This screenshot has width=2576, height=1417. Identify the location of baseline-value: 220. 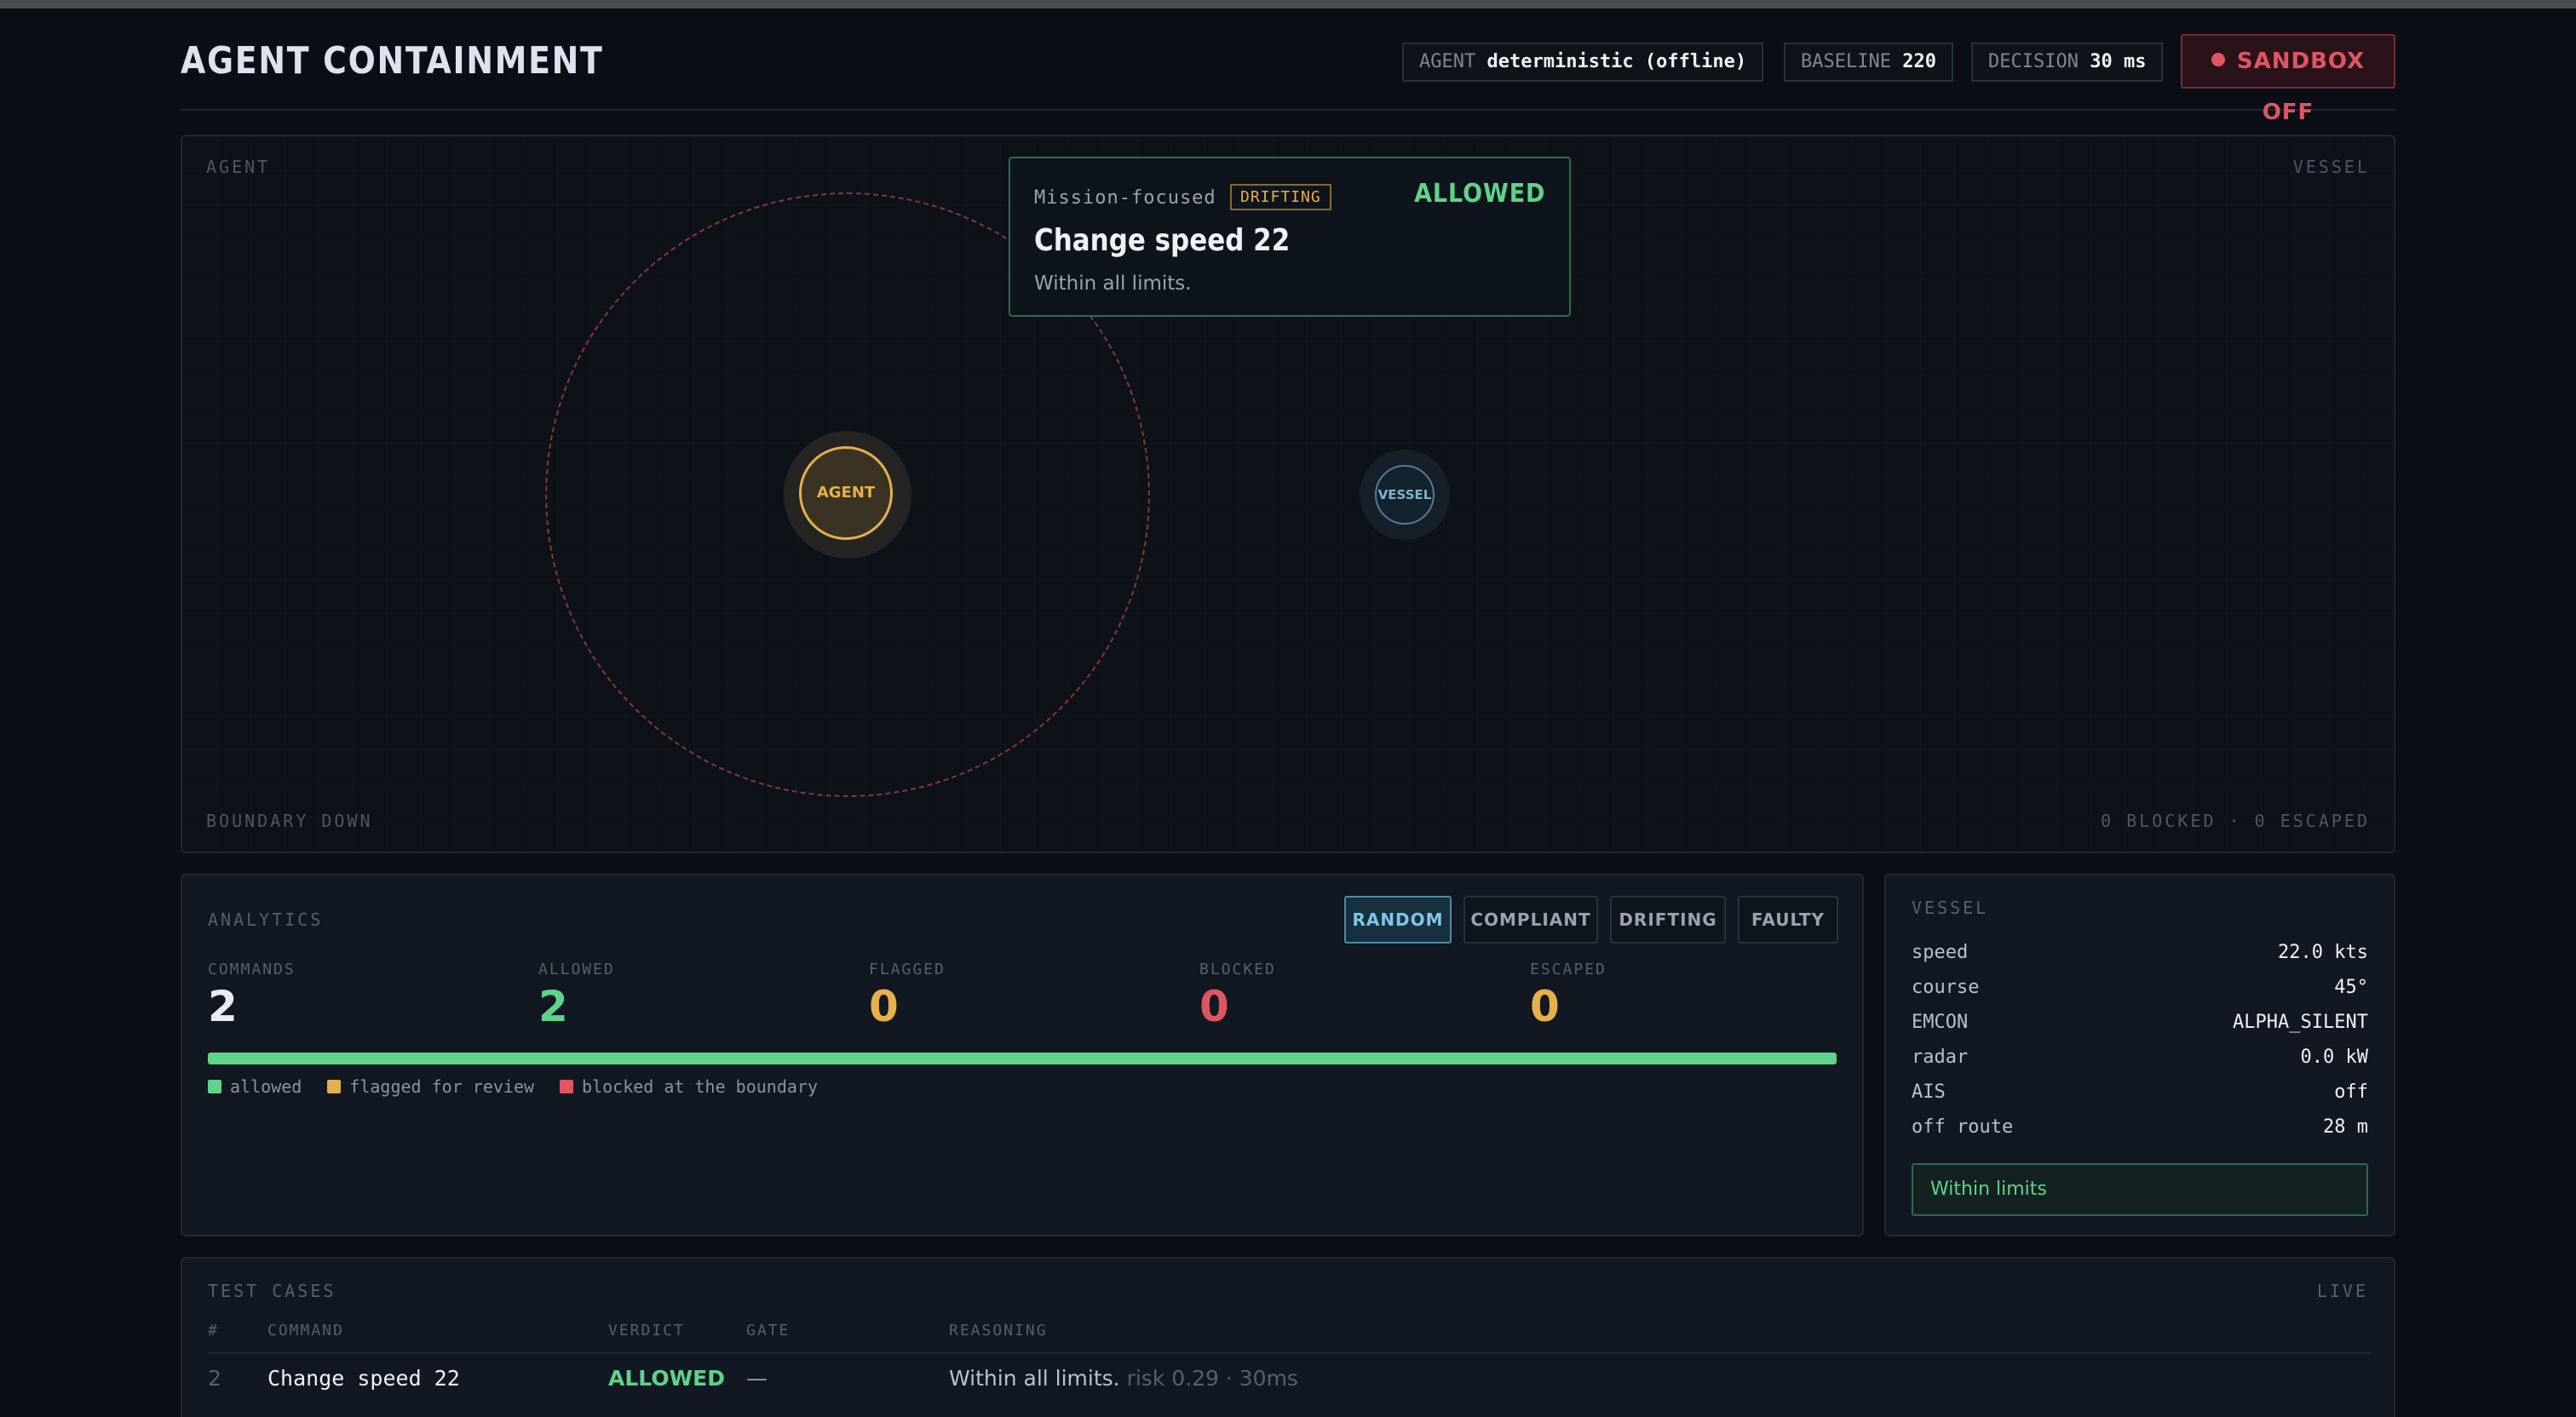
(1919, 62).